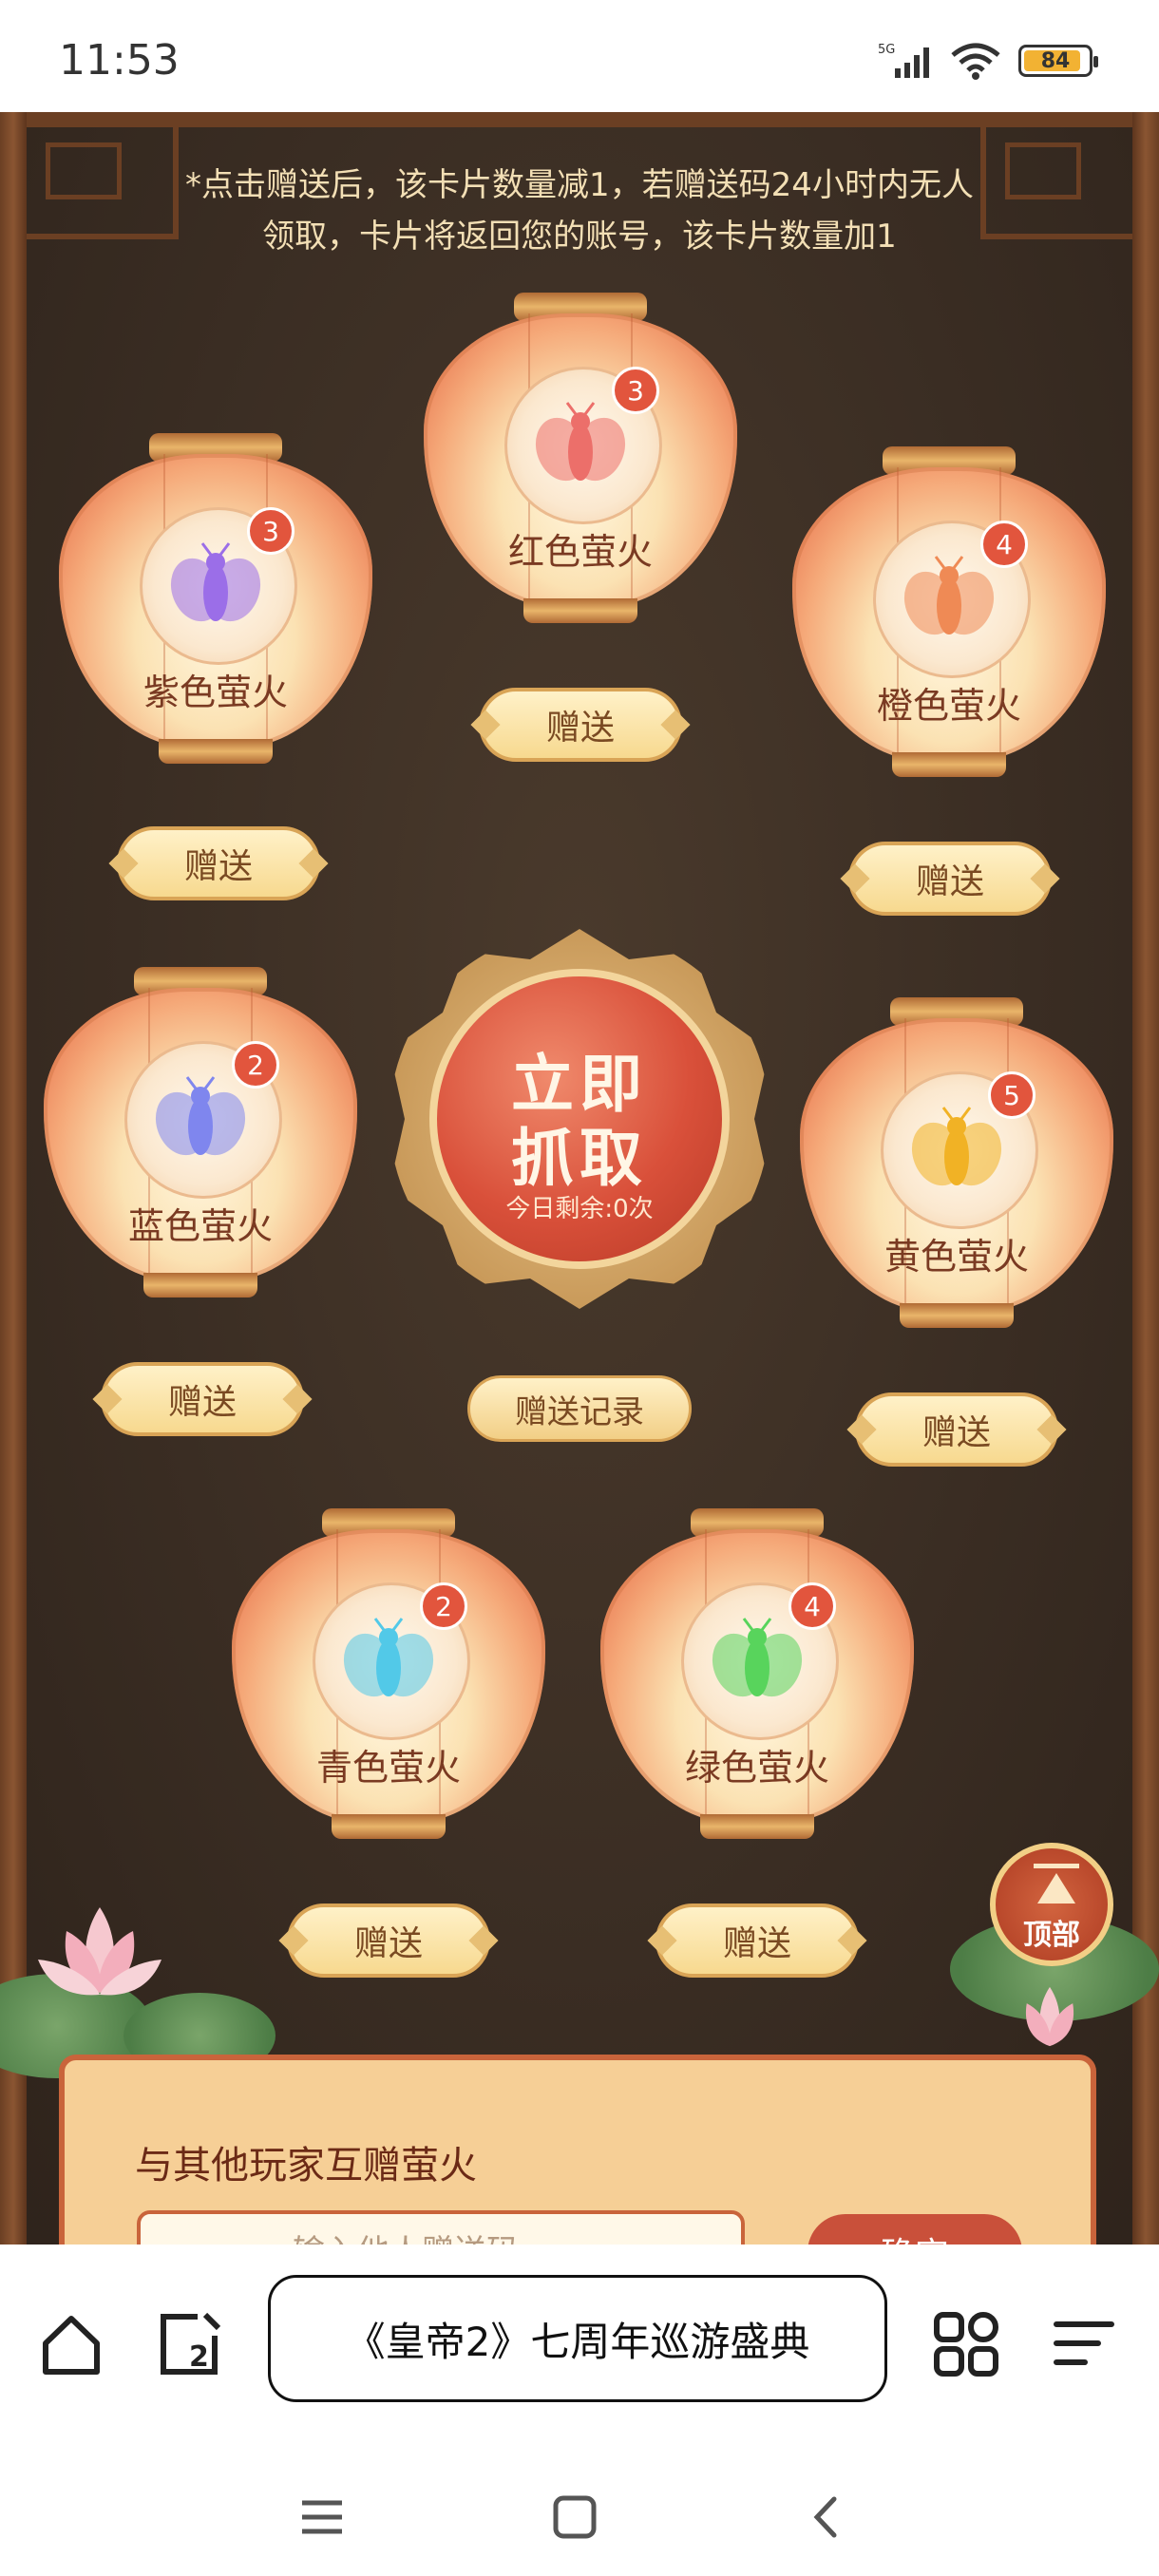 The image size is (1159, 2576). What do you see at coordinates (215, 692) in the screenshot?
I see `lantern-label: 紫色萤火` at bounding box center [215, 692].